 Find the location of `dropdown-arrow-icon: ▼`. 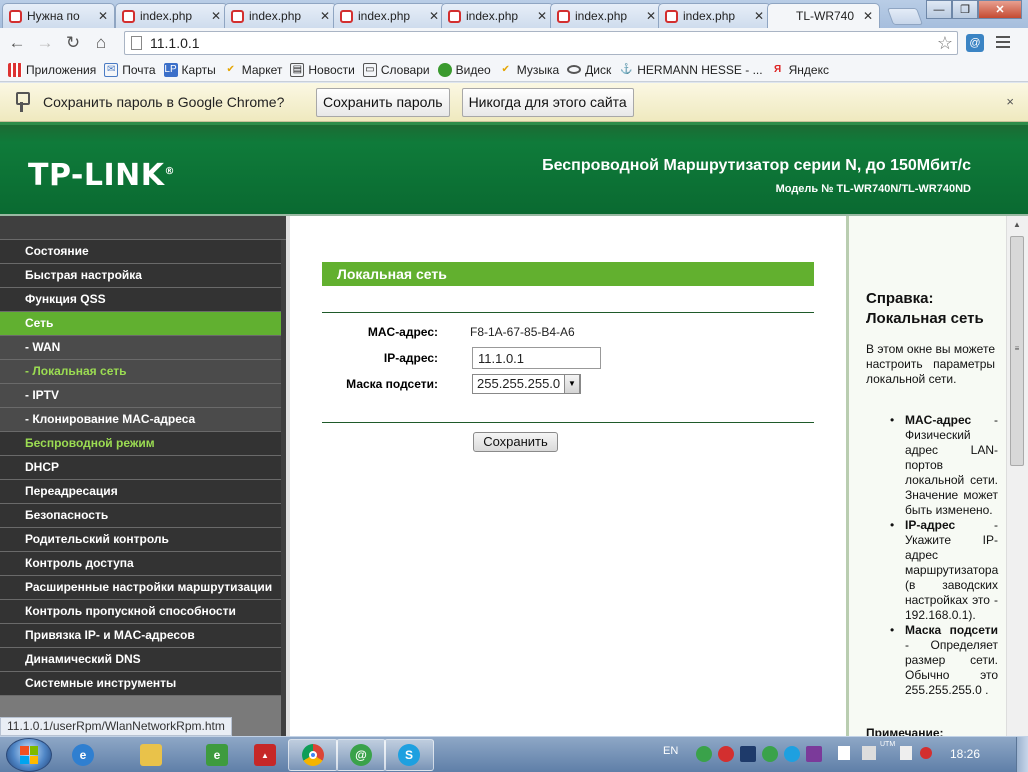

dropdown-arrow-icon: ▼ is located at coordinates (572, 384).